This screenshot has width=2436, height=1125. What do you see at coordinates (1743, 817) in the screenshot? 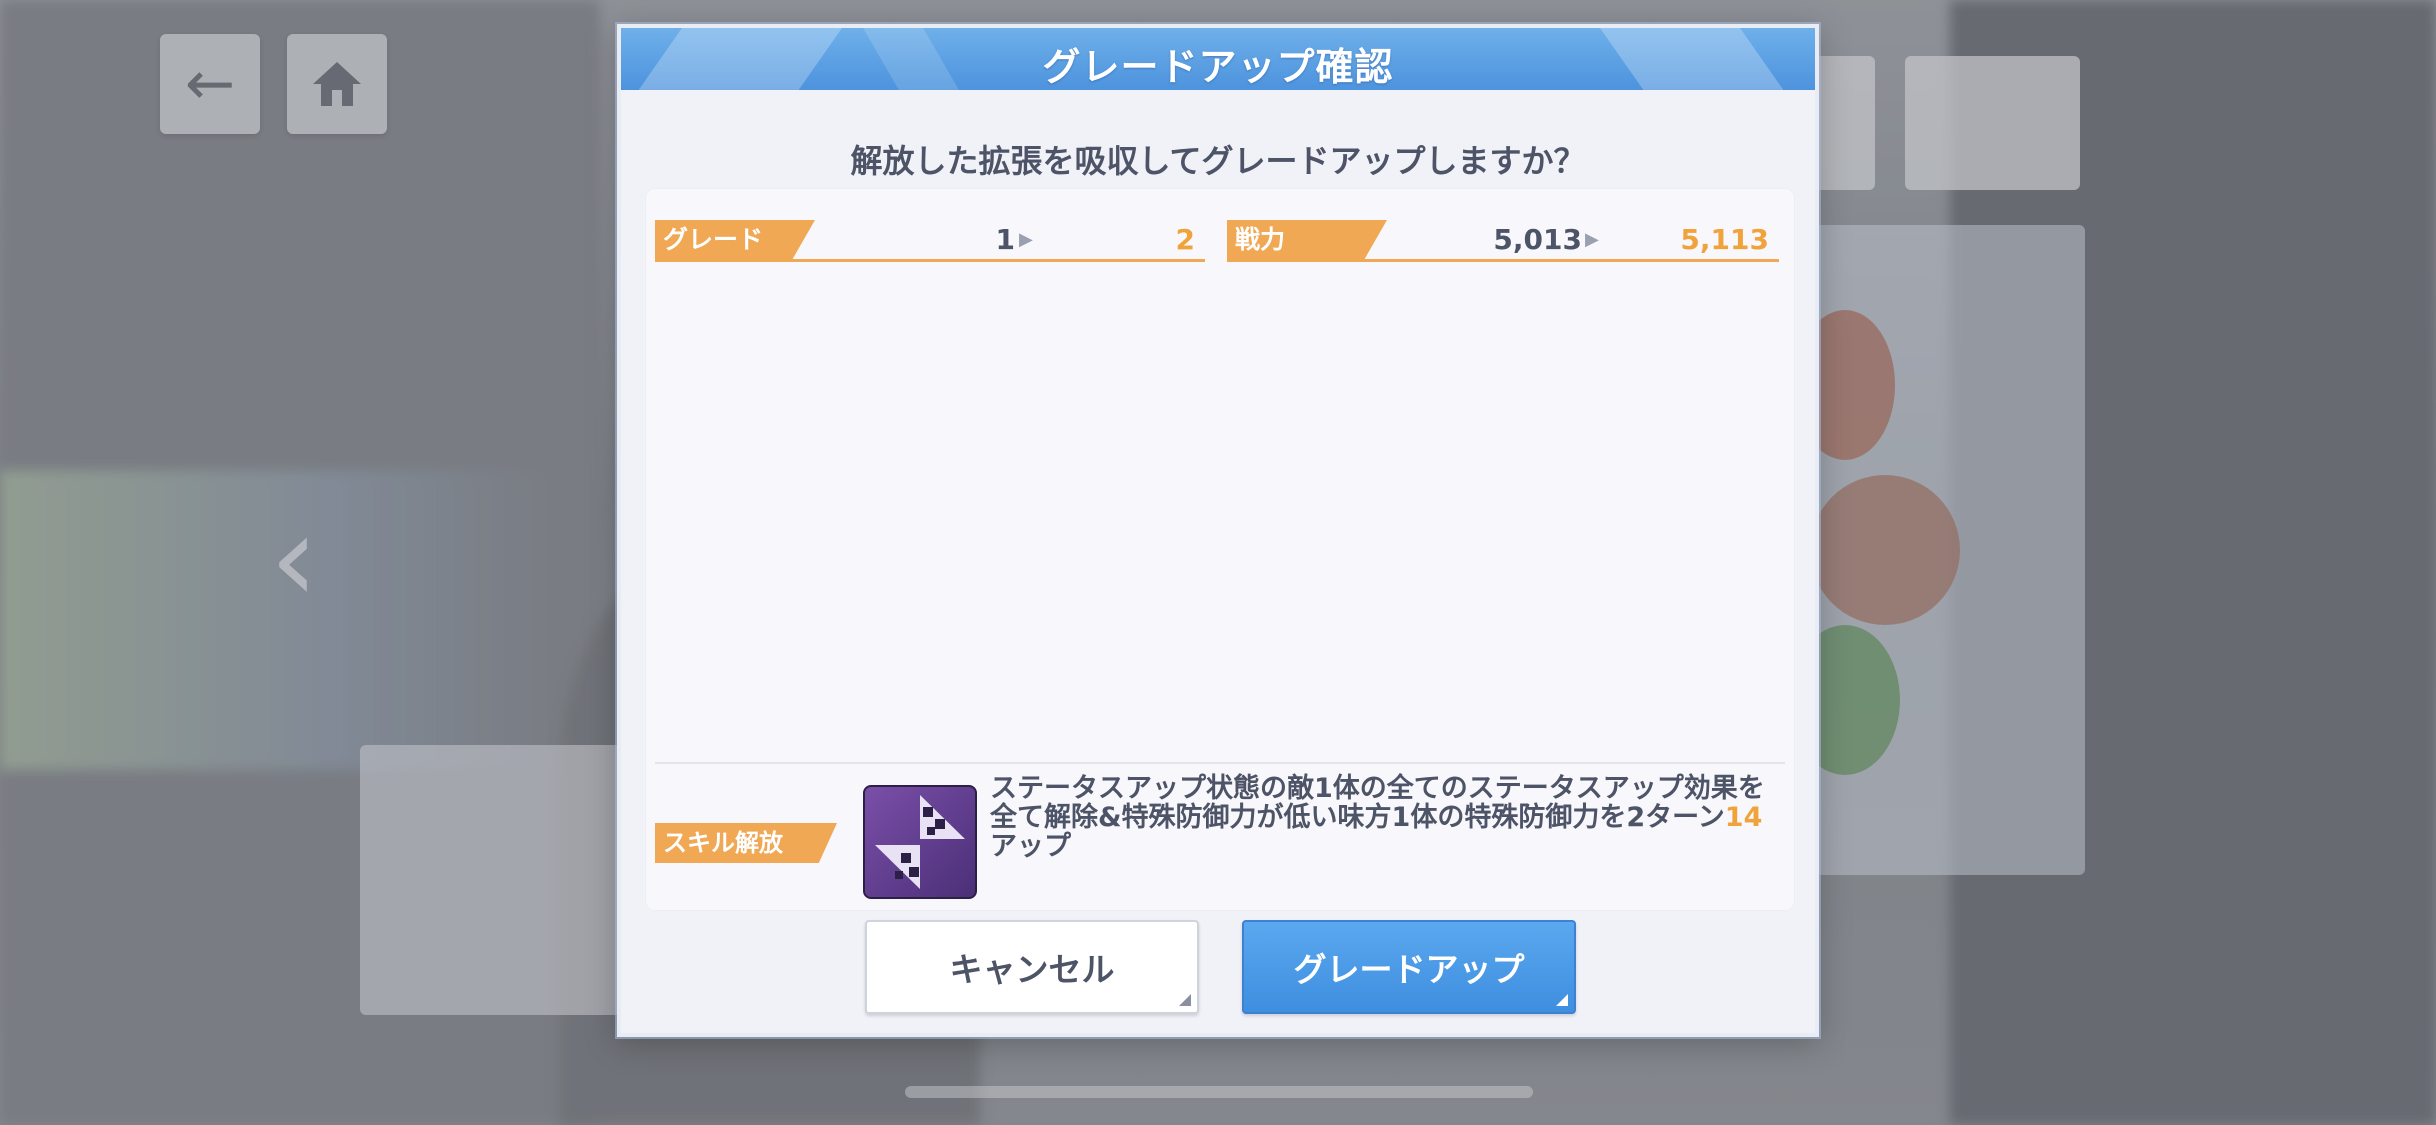
I see `skill-desc-value: 14` at bounding box center [1743, 817].